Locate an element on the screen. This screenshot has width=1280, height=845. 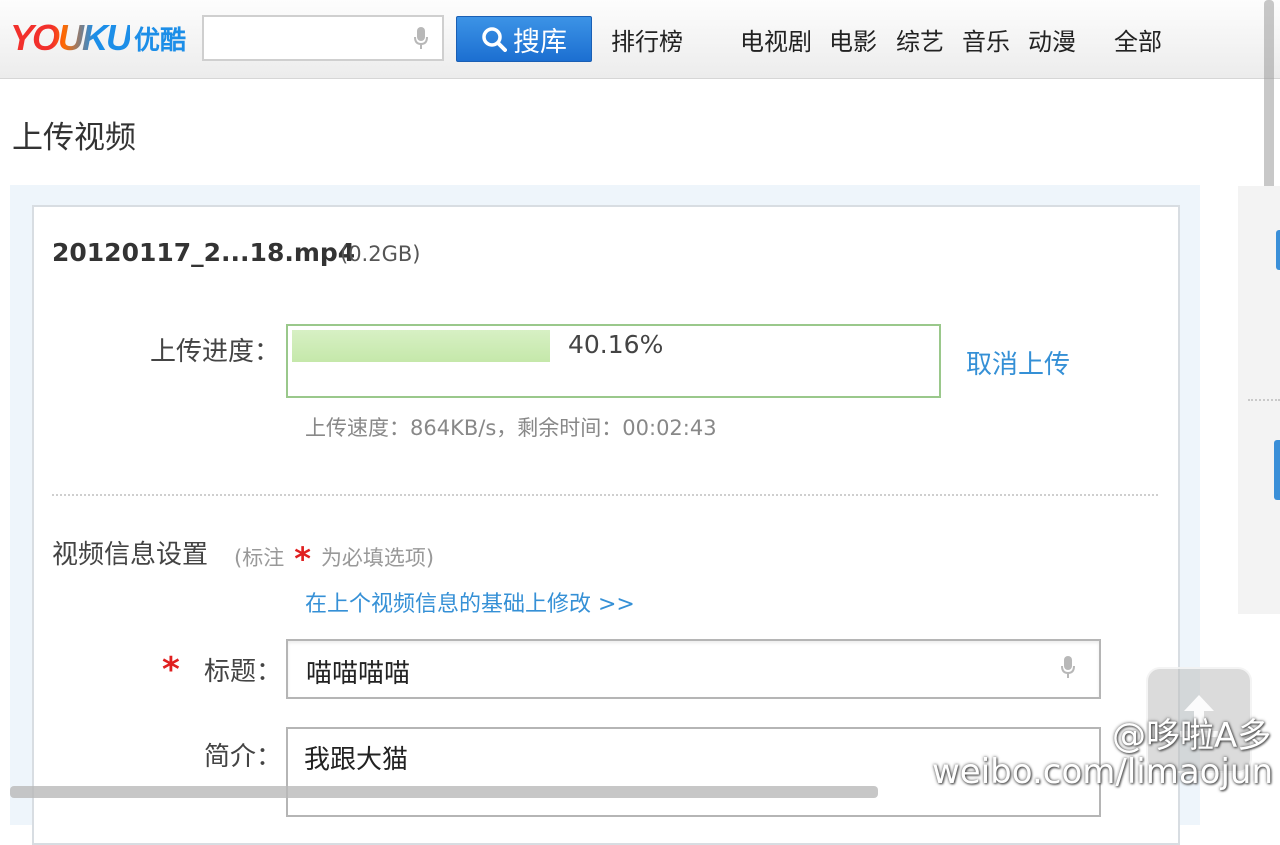
top-header: YOUKU 优酷 搜库 排行榜 电视剧 电影 综艺 音乐 动漫 全部 is located at coordinates (640, 39).